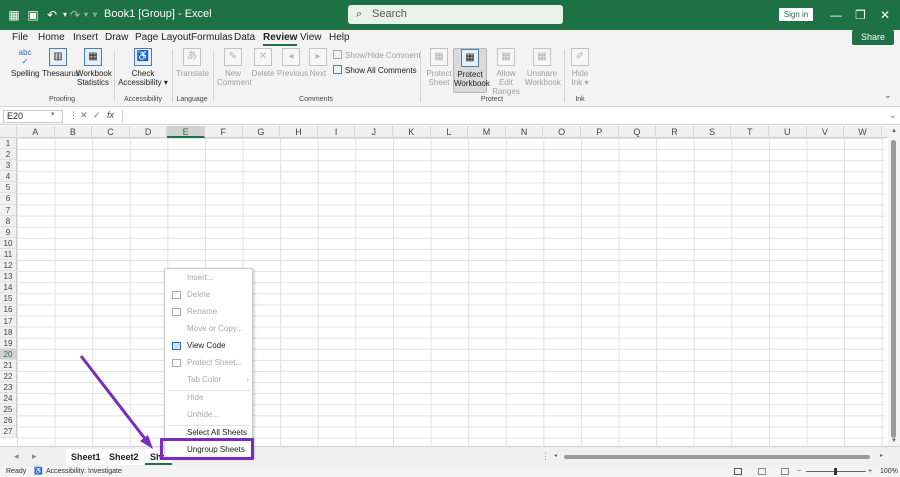 The height and width of the screenshot is (477, 900). Describe the element at coordinates (84, 471) in the screenshot. I see `accessibility-status: Accessibility: Investigate` at that location.